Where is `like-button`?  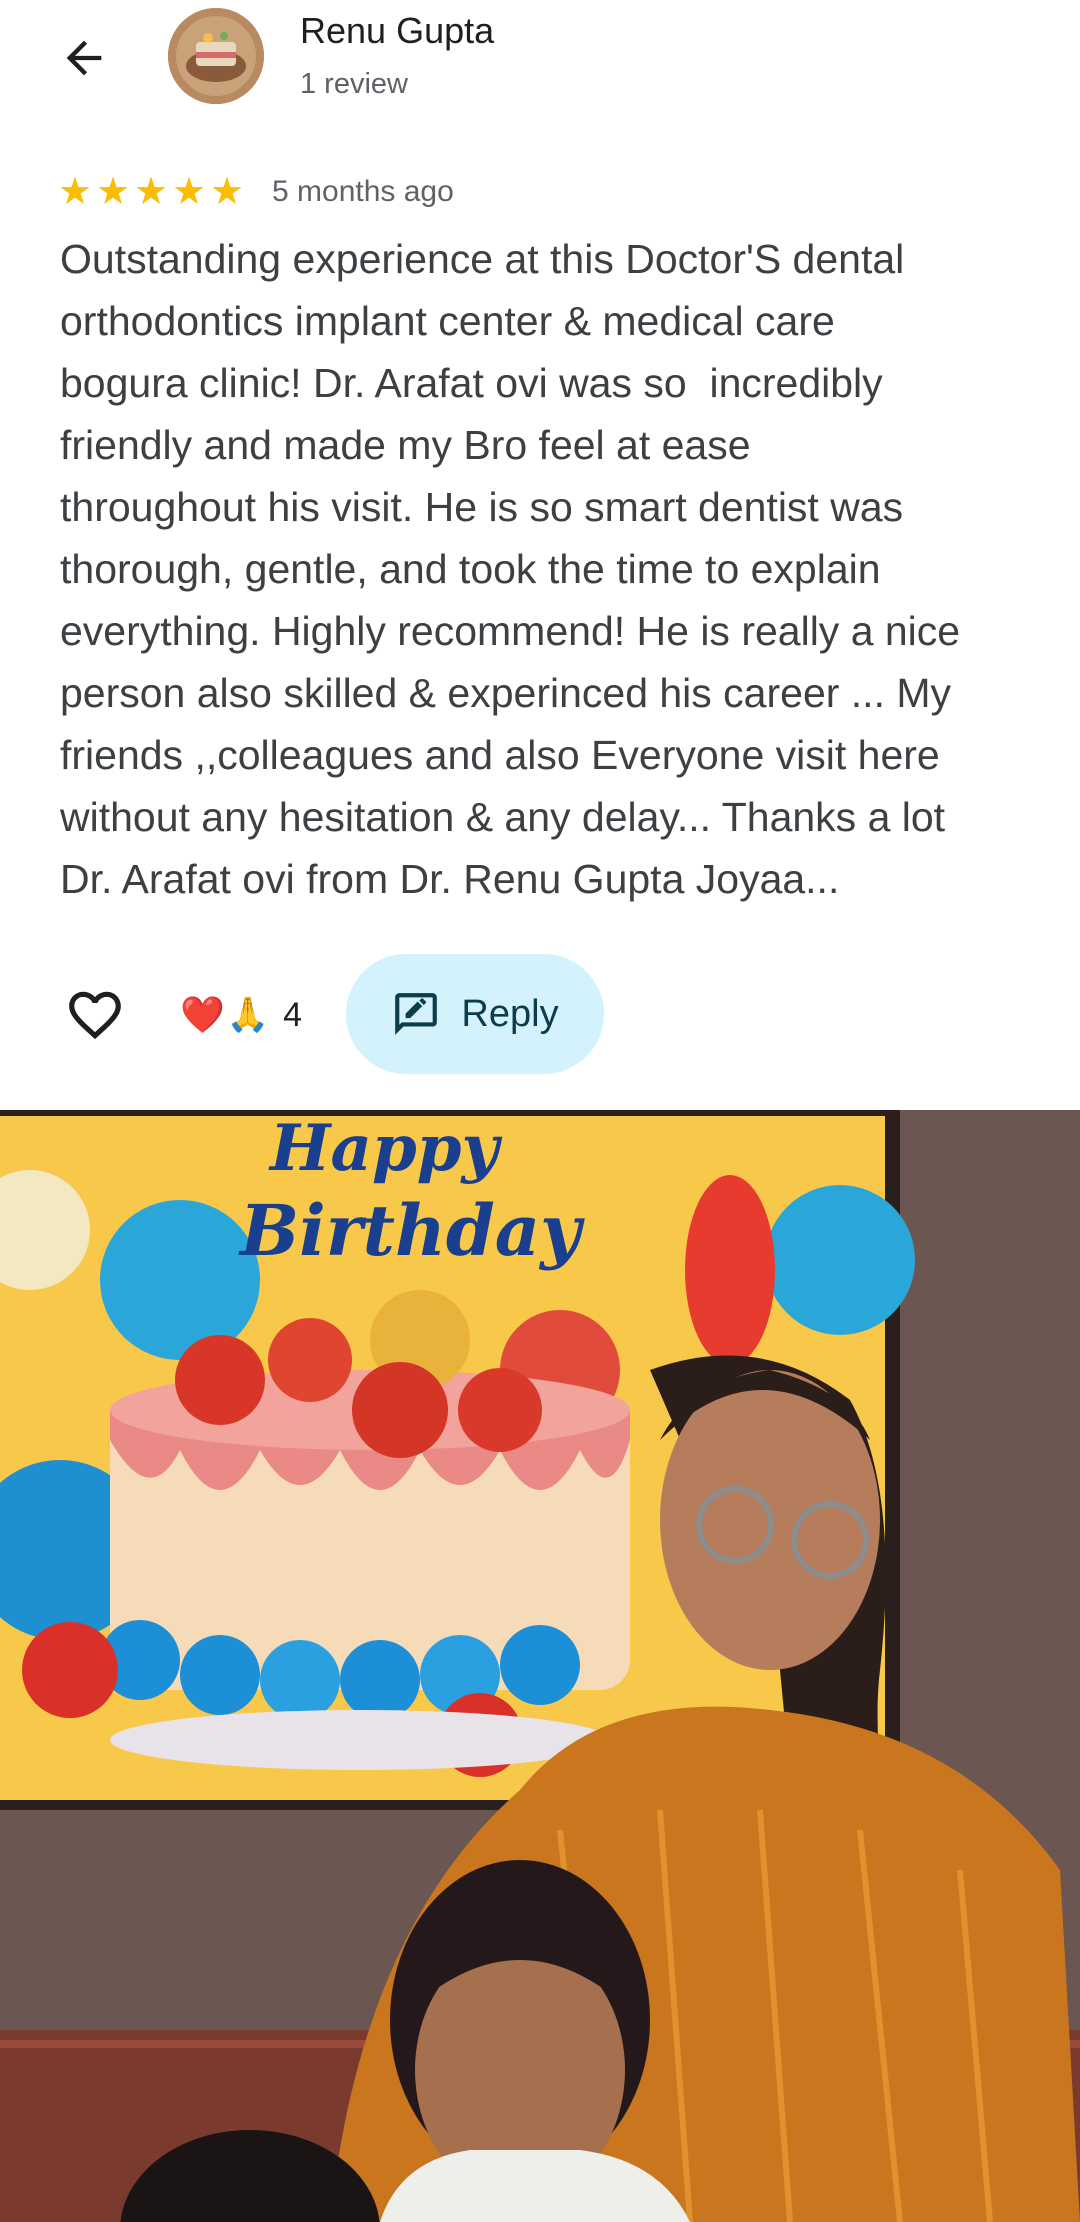 like-button is located at coordinates (95, 1015).